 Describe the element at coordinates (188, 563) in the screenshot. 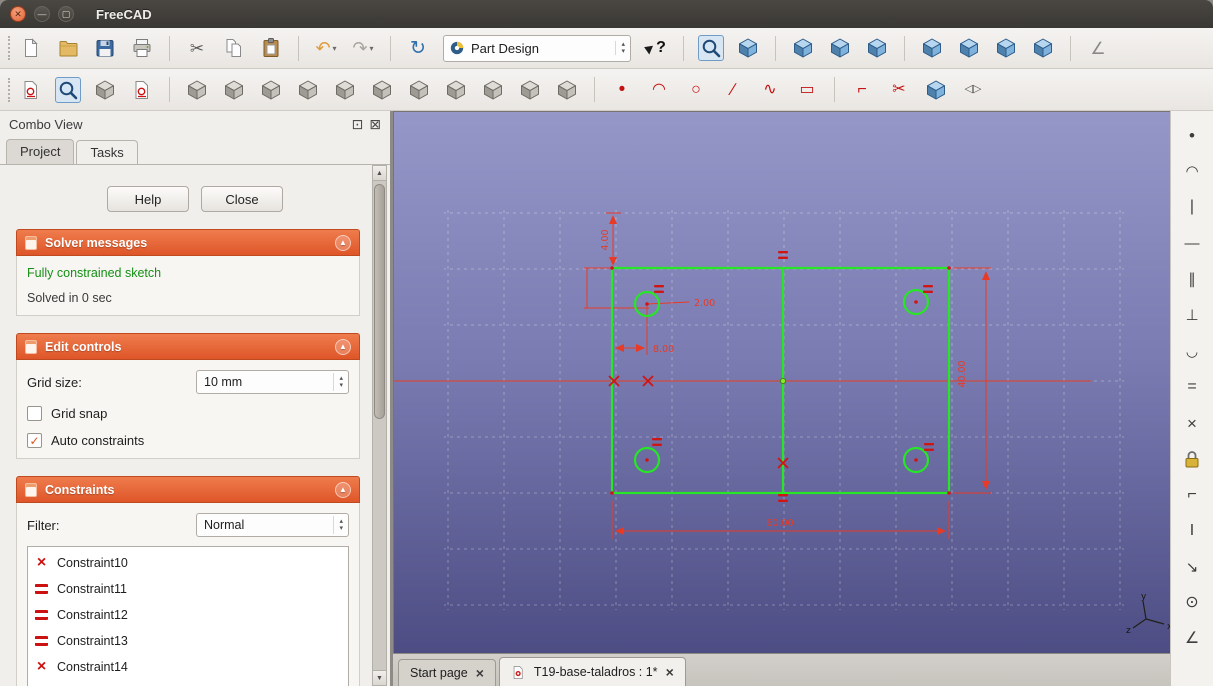

I see `list-item: × Constraint10` at that location.